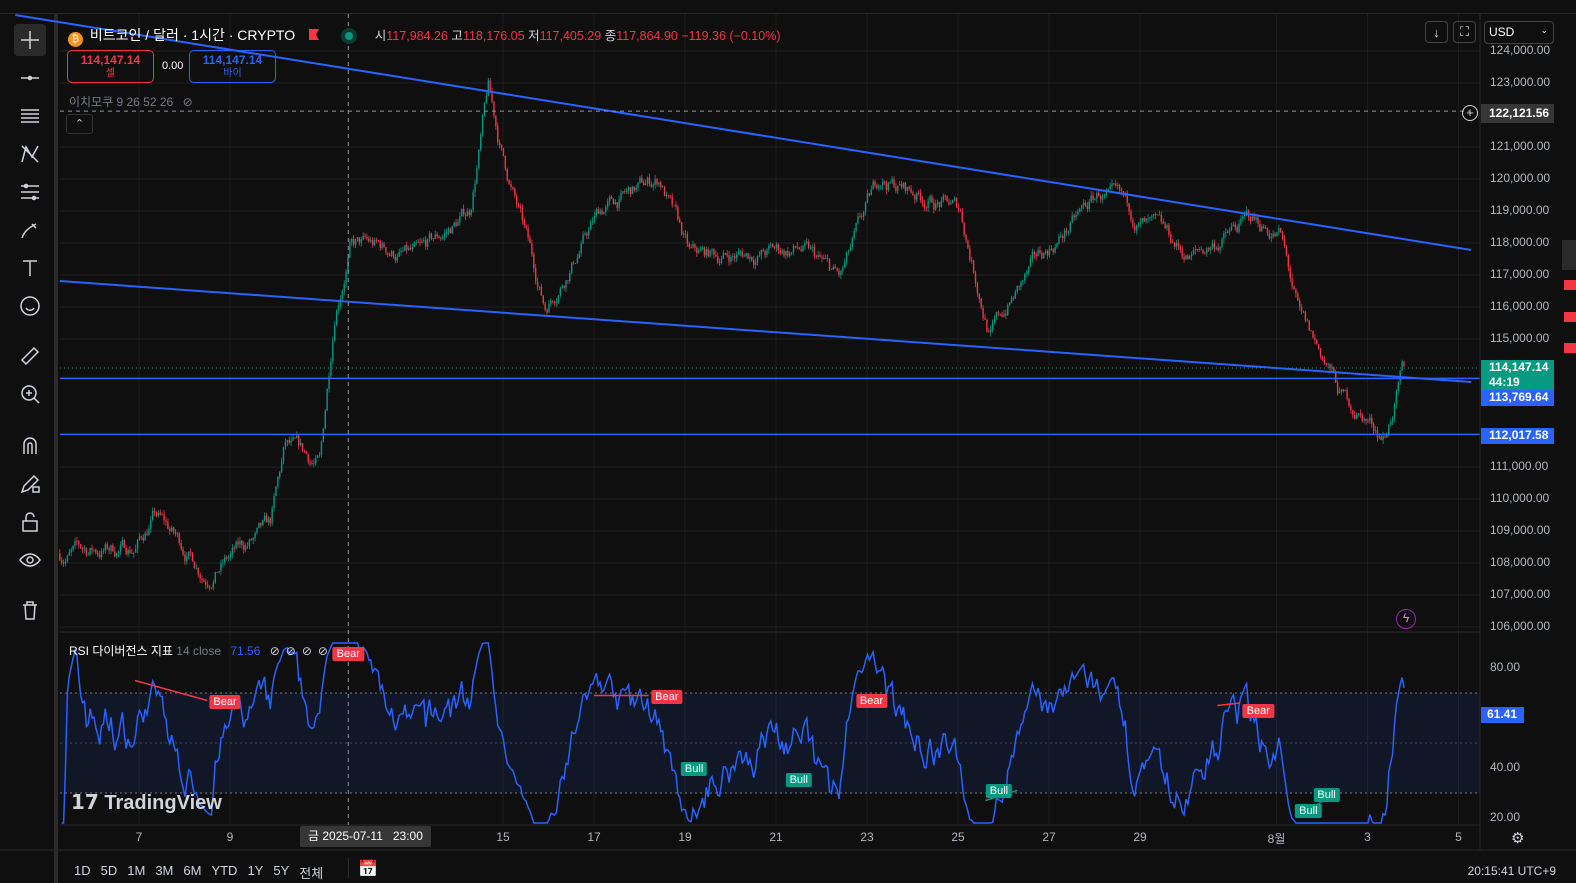 The height and width of the screenshot is (883, 1576). What do you see at coordinates (457, 36) in the screenshot?
I see `high-label: 고` at bounding box center [457, 36].